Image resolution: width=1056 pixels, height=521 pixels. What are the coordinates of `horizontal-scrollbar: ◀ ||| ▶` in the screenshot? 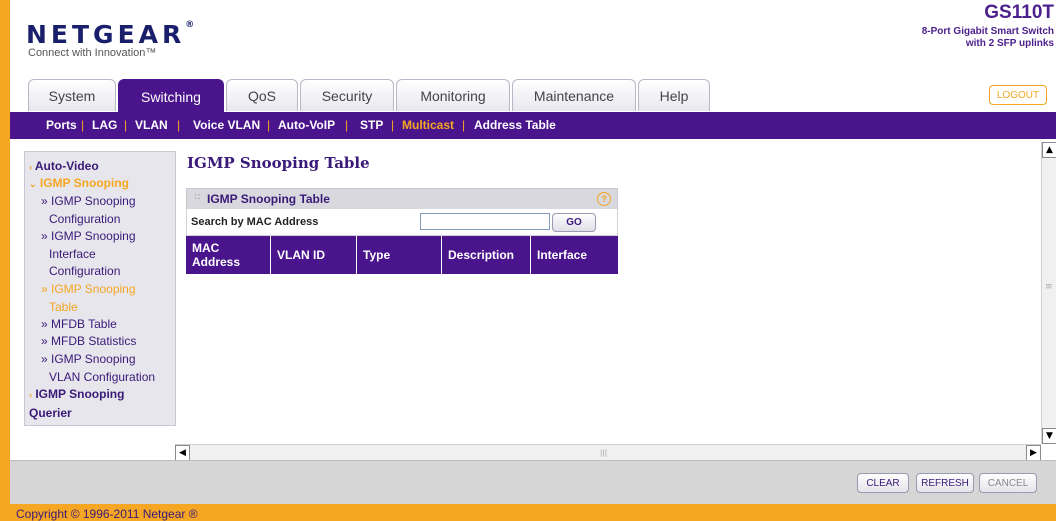 It's located at (608, 452).